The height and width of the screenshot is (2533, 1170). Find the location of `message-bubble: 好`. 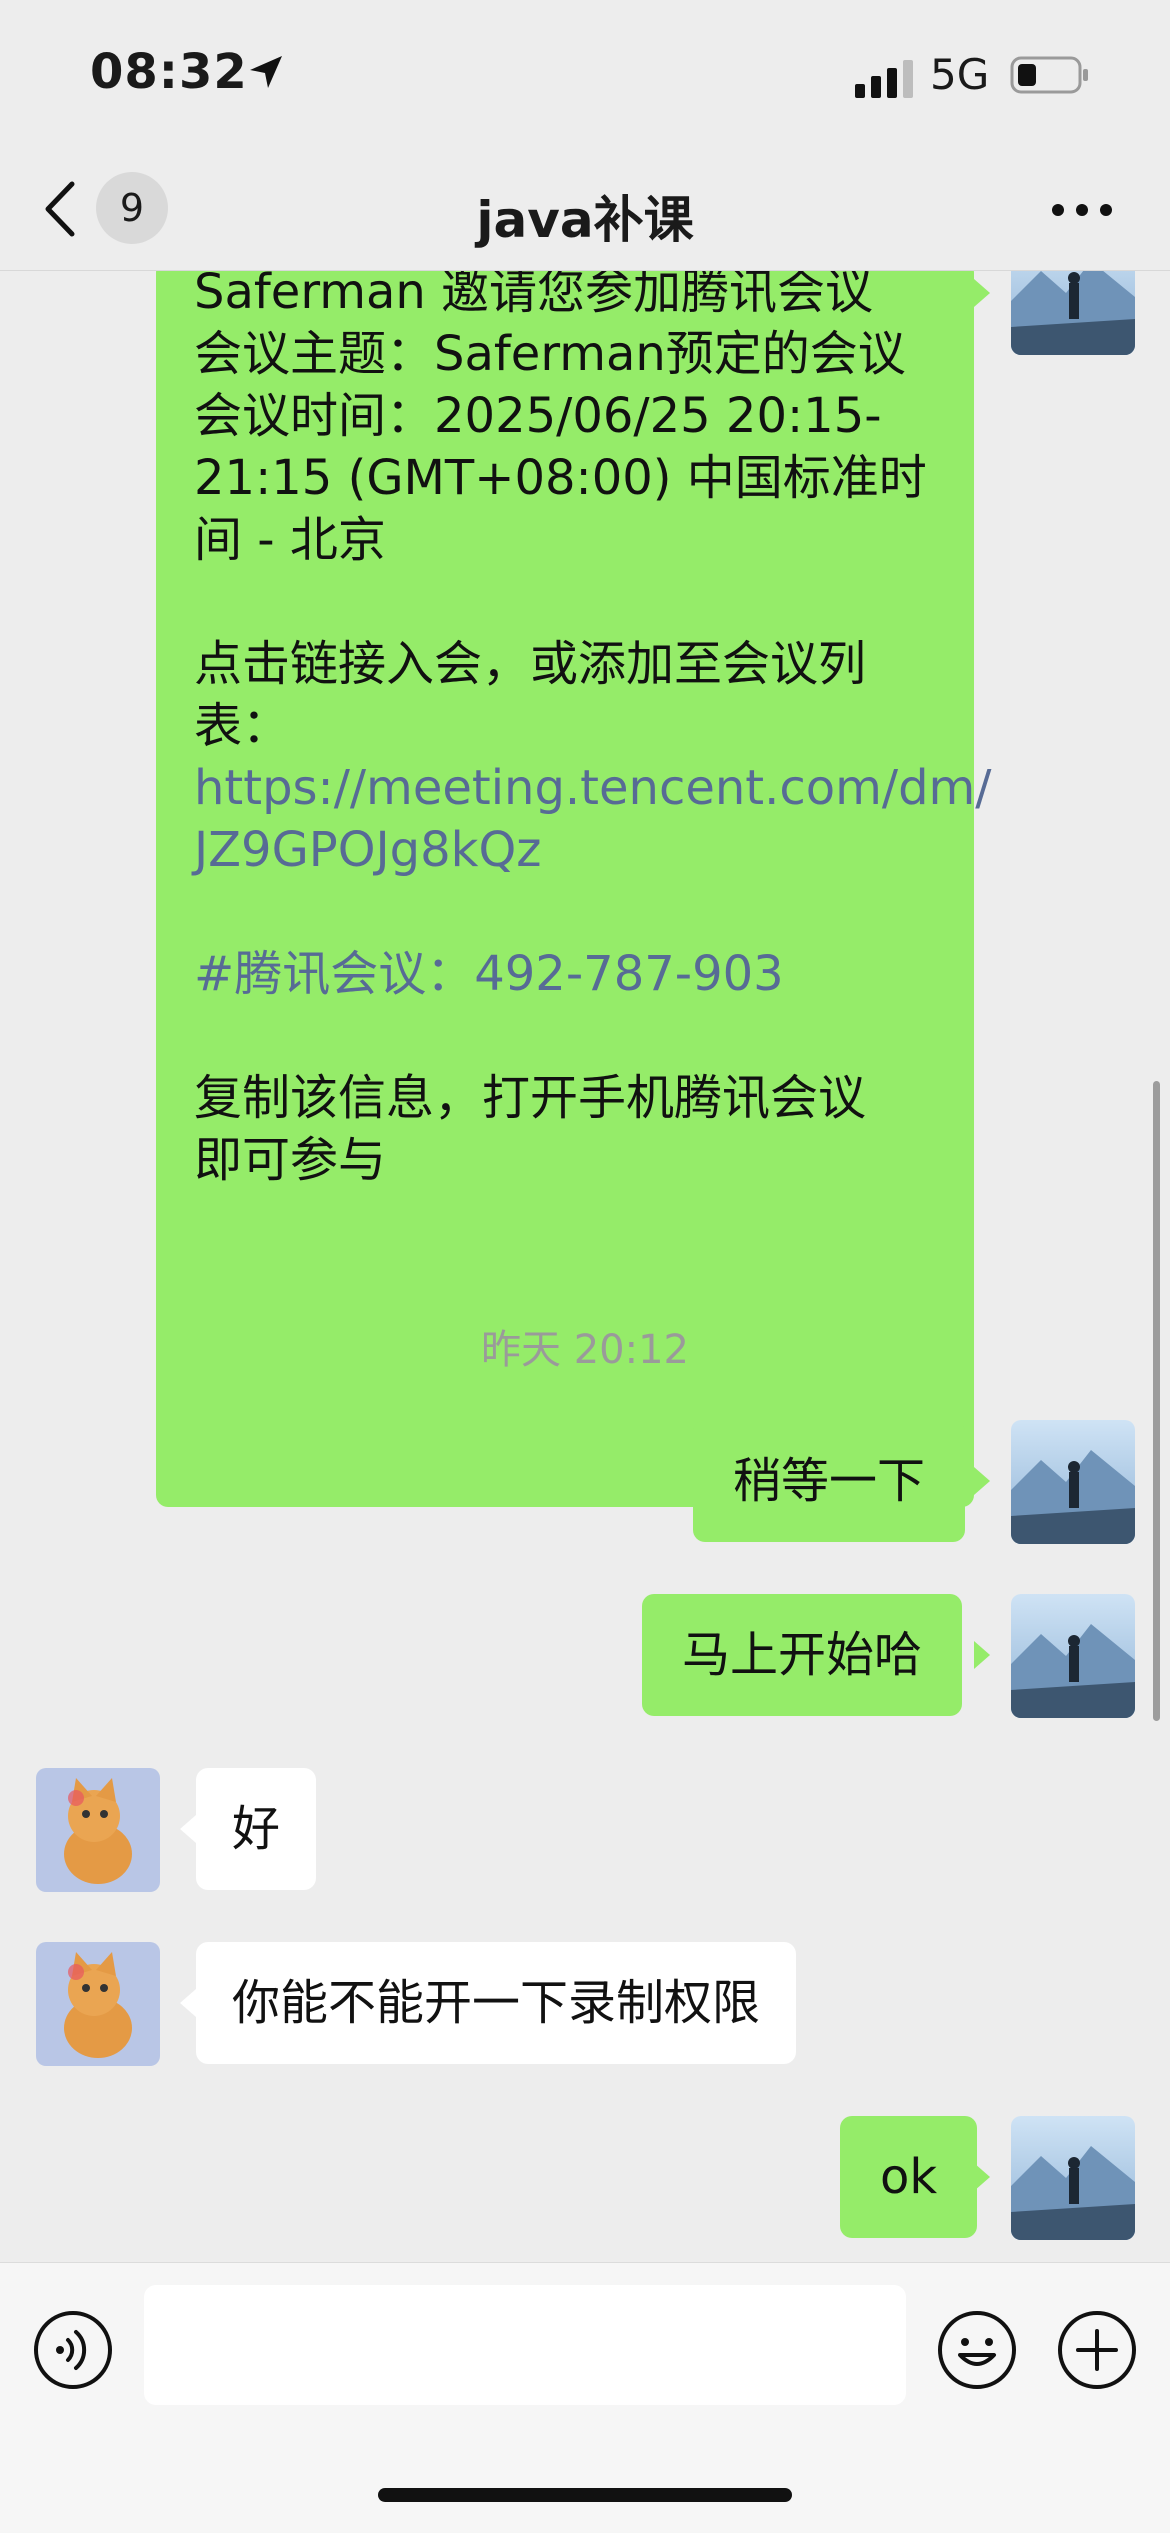

message-bubble: 好 is located at coordinates (256, 1829).